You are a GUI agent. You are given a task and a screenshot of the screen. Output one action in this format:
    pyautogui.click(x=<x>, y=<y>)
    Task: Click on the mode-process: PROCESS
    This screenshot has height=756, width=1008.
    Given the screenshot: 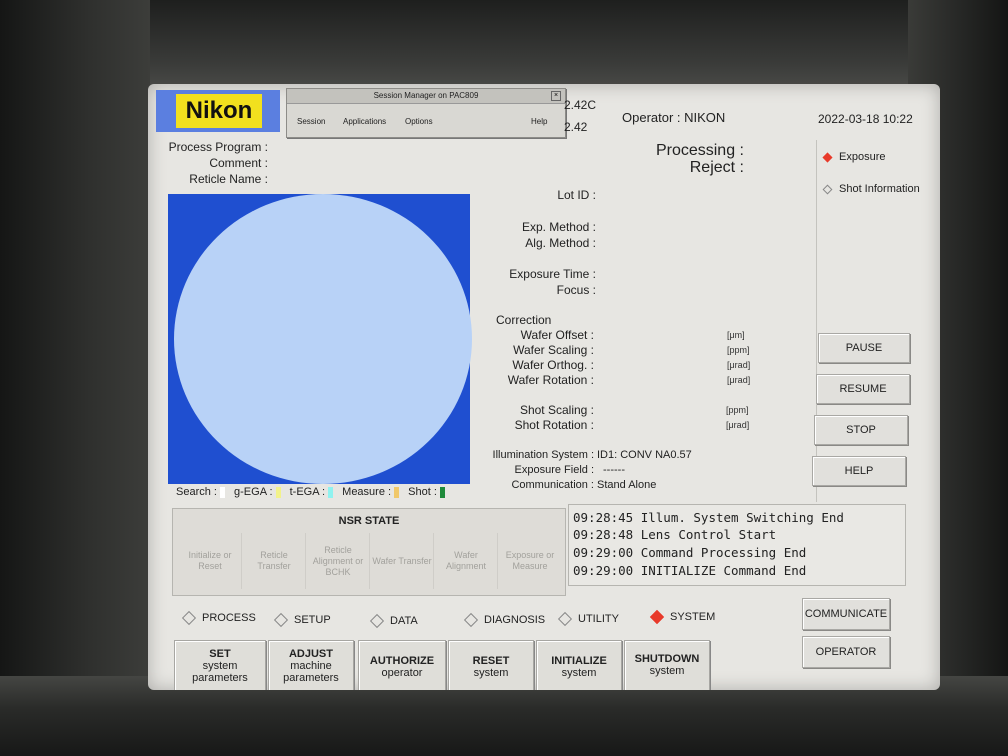 What is the action you would take?
    pyautogui.click(x=218, y=618)
    